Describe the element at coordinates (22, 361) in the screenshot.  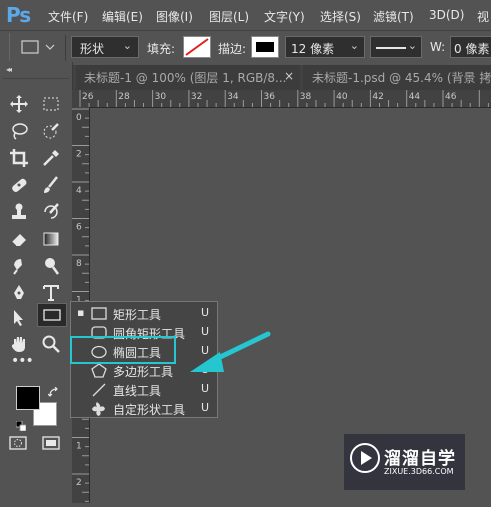
I see `more-tools-icon: •••` at that location.